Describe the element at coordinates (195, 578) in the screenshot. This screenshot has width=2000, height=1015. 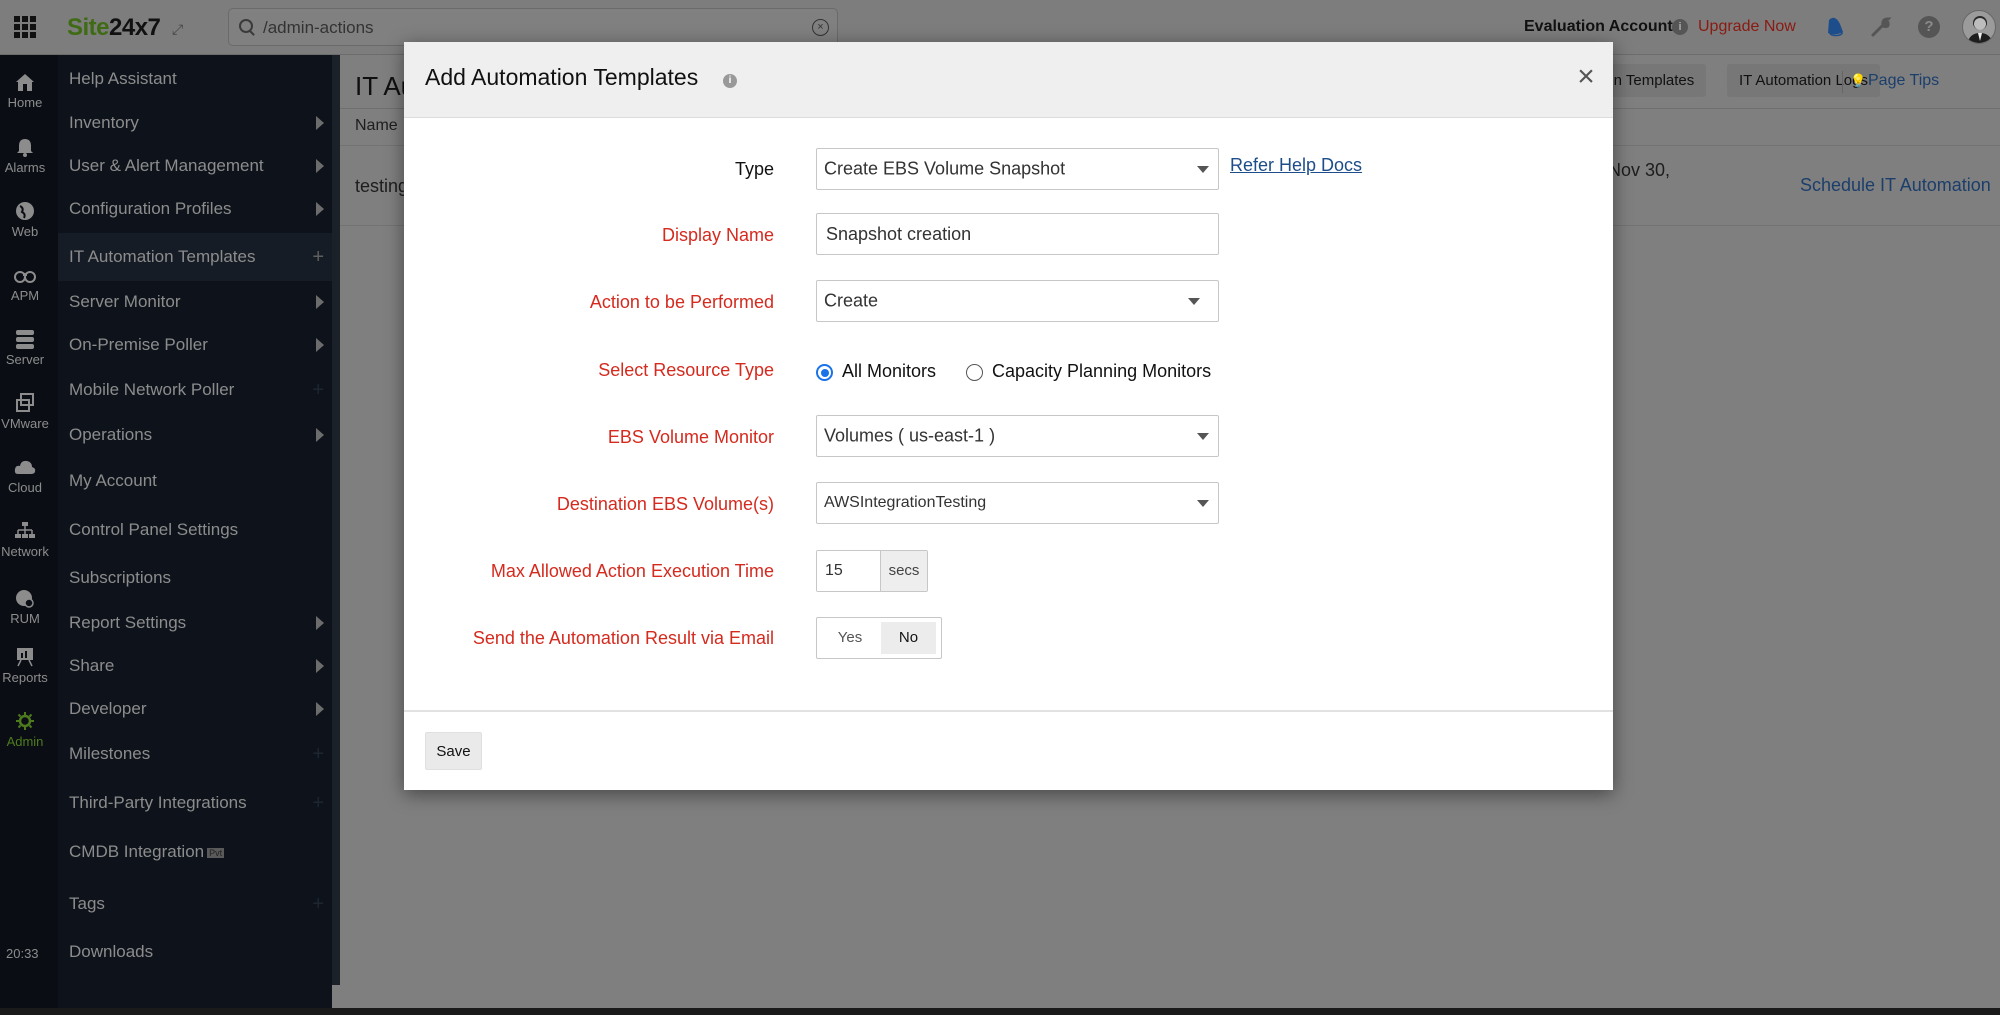
I see `menu-item-subscriptions: Subscriptions` at that location.